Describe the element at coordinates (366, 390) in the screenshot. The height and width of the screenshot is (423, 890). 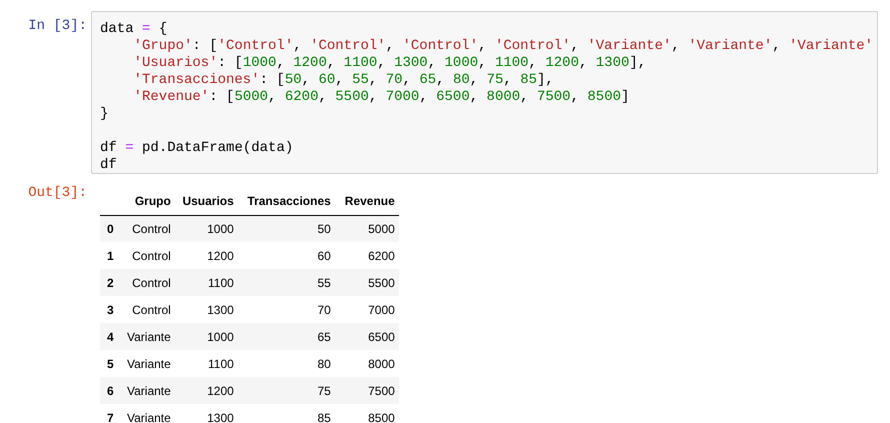
I see `table-cell: 7500` at that location.